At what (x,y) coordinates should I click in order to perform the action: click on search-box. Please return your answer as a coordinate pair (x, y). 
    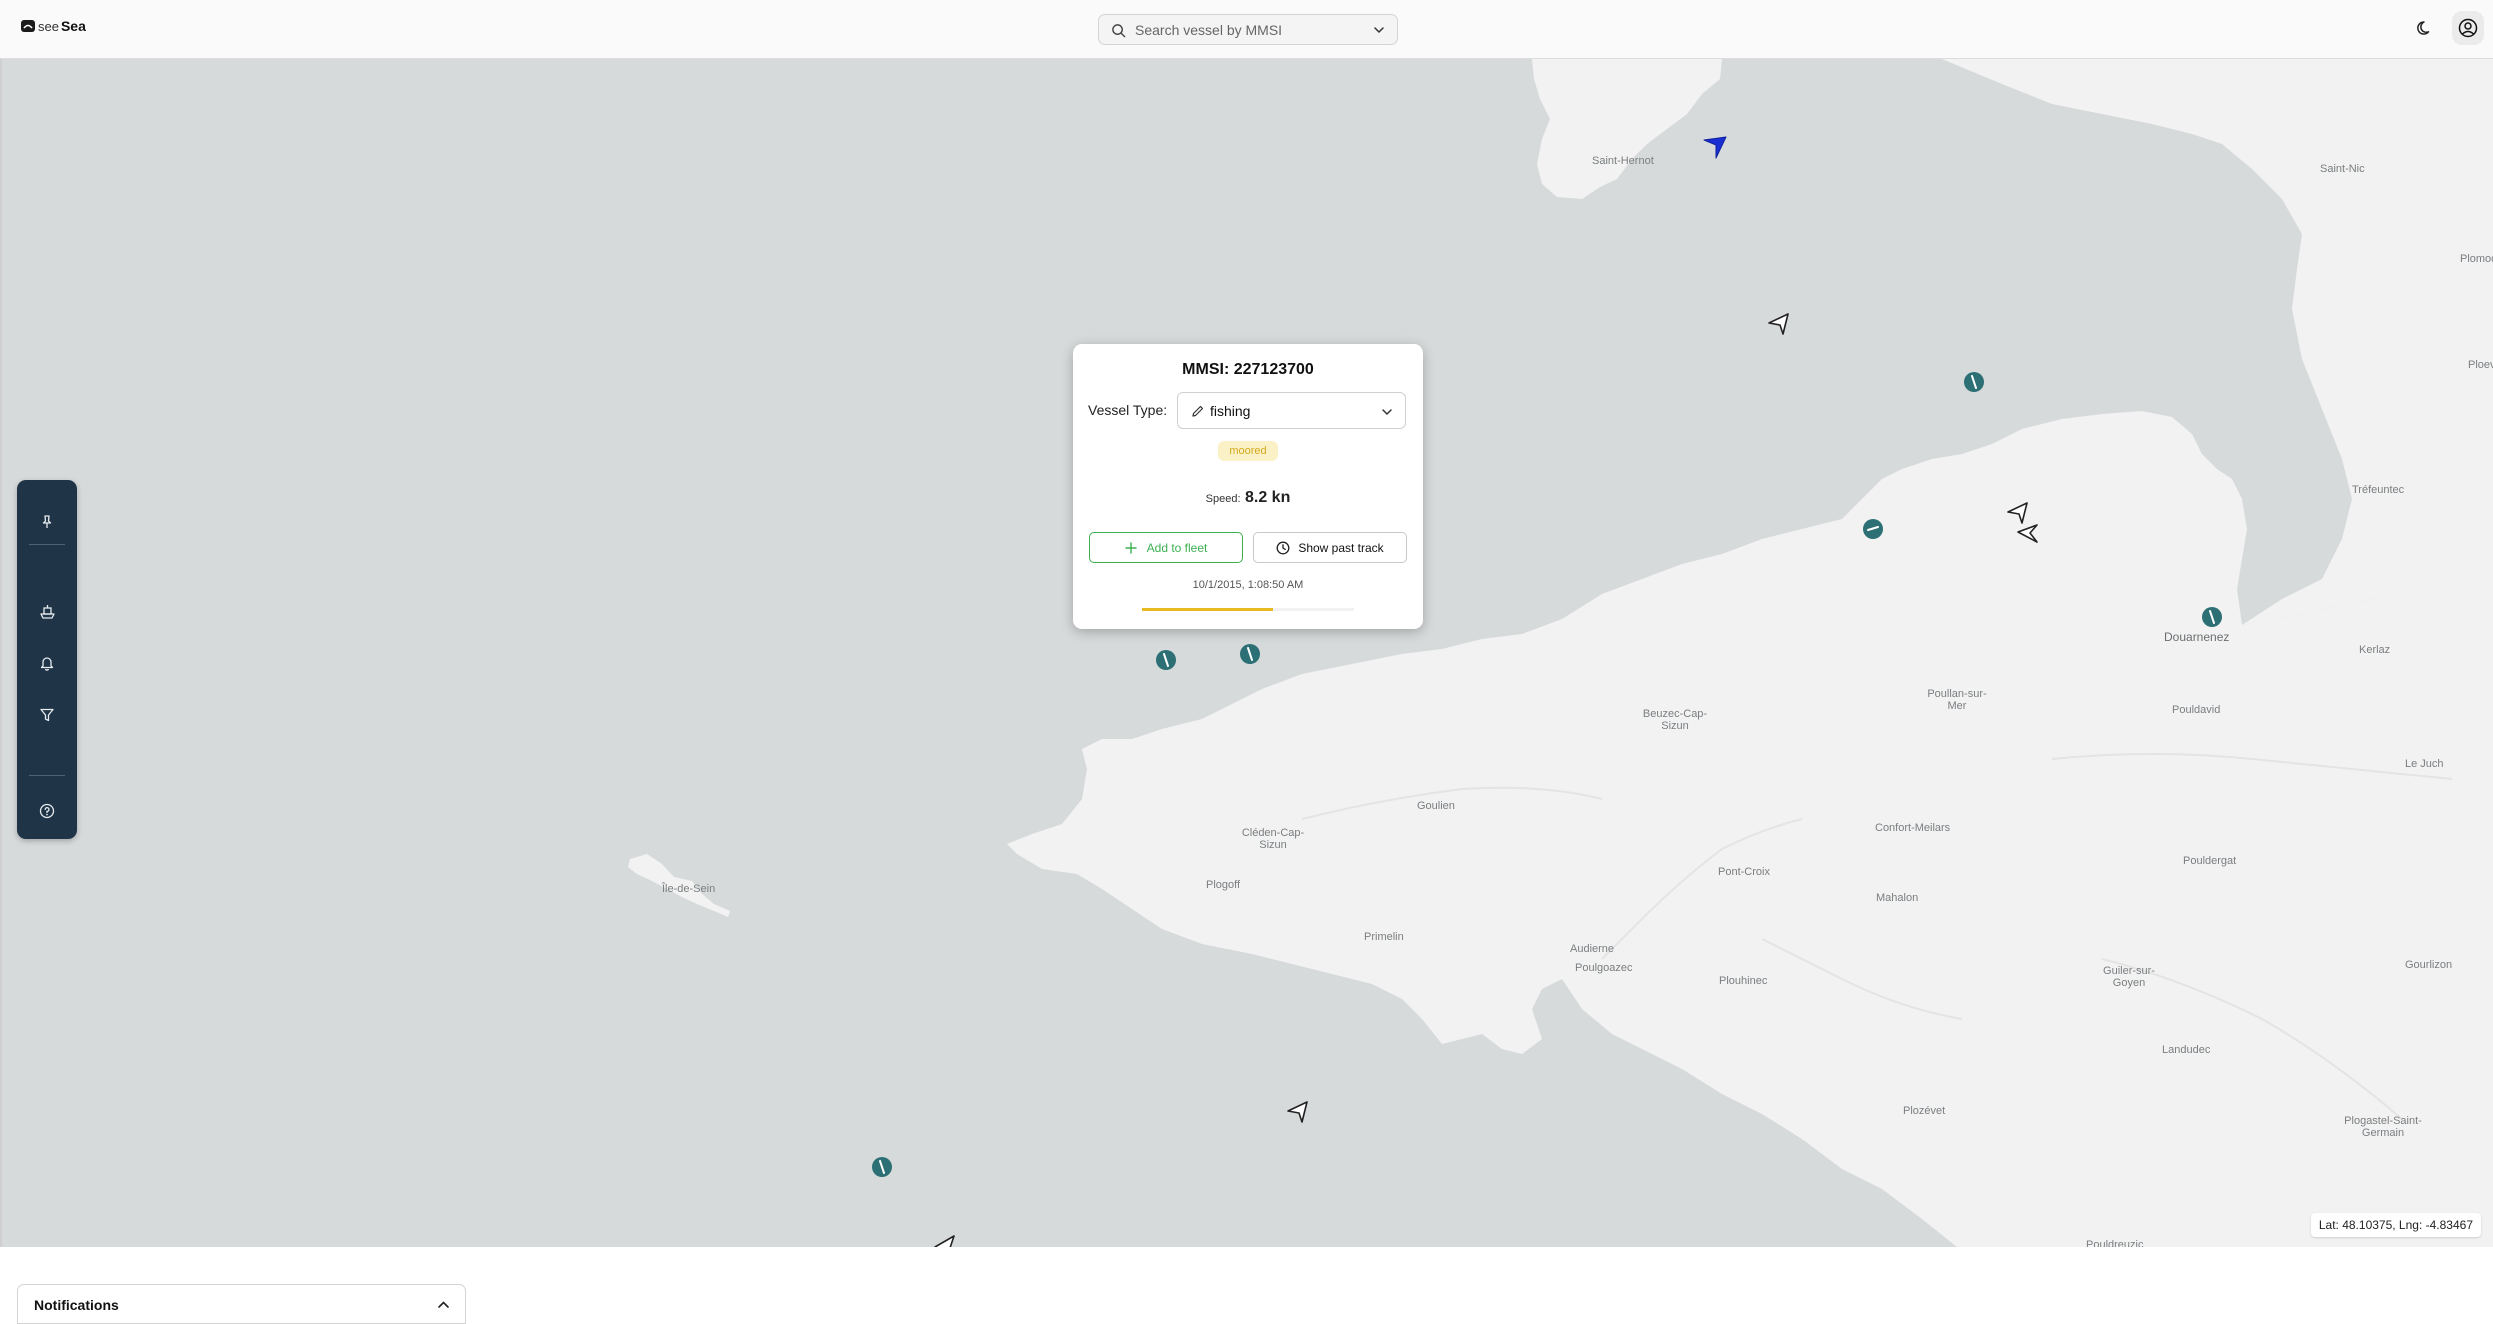
    Looking at the image, I should click on (1248, 29).